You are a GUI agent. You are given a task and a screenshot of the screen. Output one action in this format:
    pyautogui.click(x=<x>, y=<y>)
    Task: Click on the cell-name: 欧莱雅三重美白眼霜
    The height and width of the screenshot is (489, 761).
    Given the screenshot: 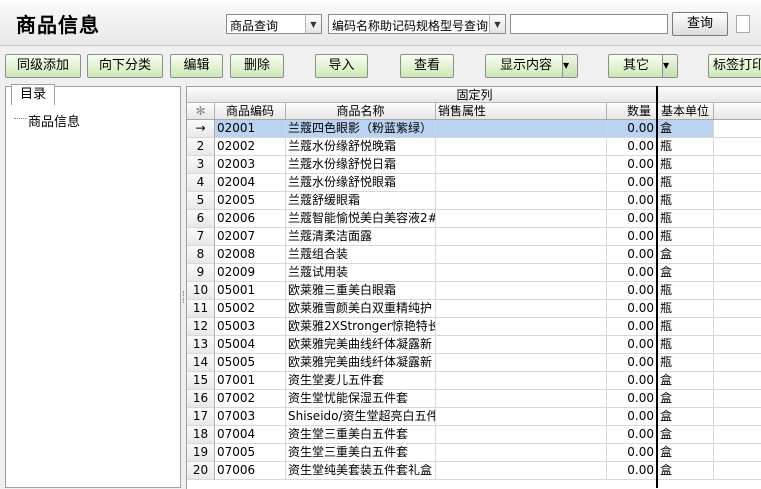 What is the action you would take?
    pyautogui.click(x=361, y=291)
    